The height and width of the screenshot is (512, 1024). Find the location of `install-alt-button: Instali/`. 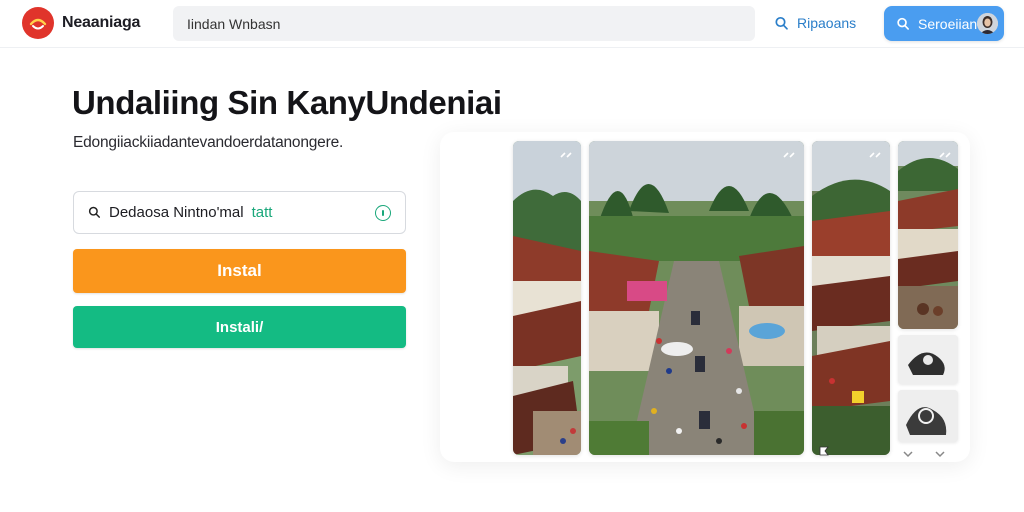

install-alt-button: Instali/ is located at coordinates (239, 327).